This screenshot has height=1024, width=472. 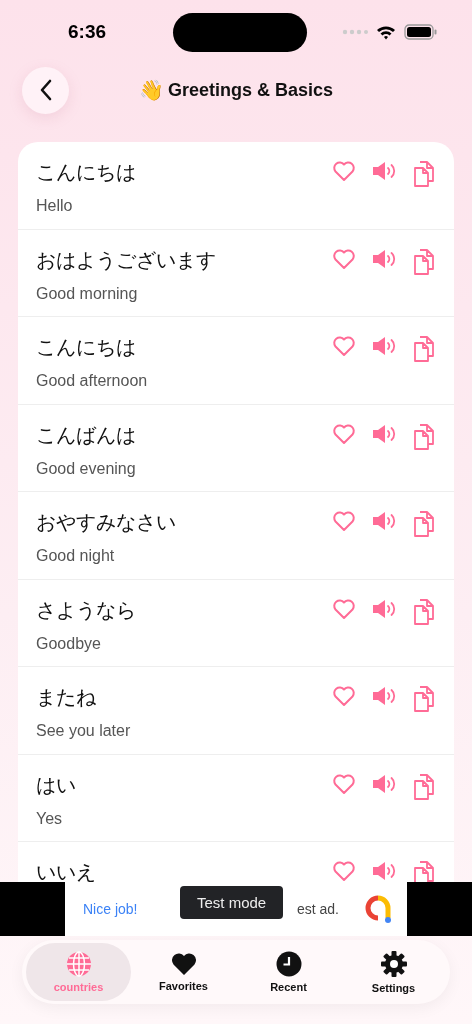 What do you see at coordinates (378, 909) in the screenshot?
I see `ad-logo-icon` at bounding box center [378, 909].